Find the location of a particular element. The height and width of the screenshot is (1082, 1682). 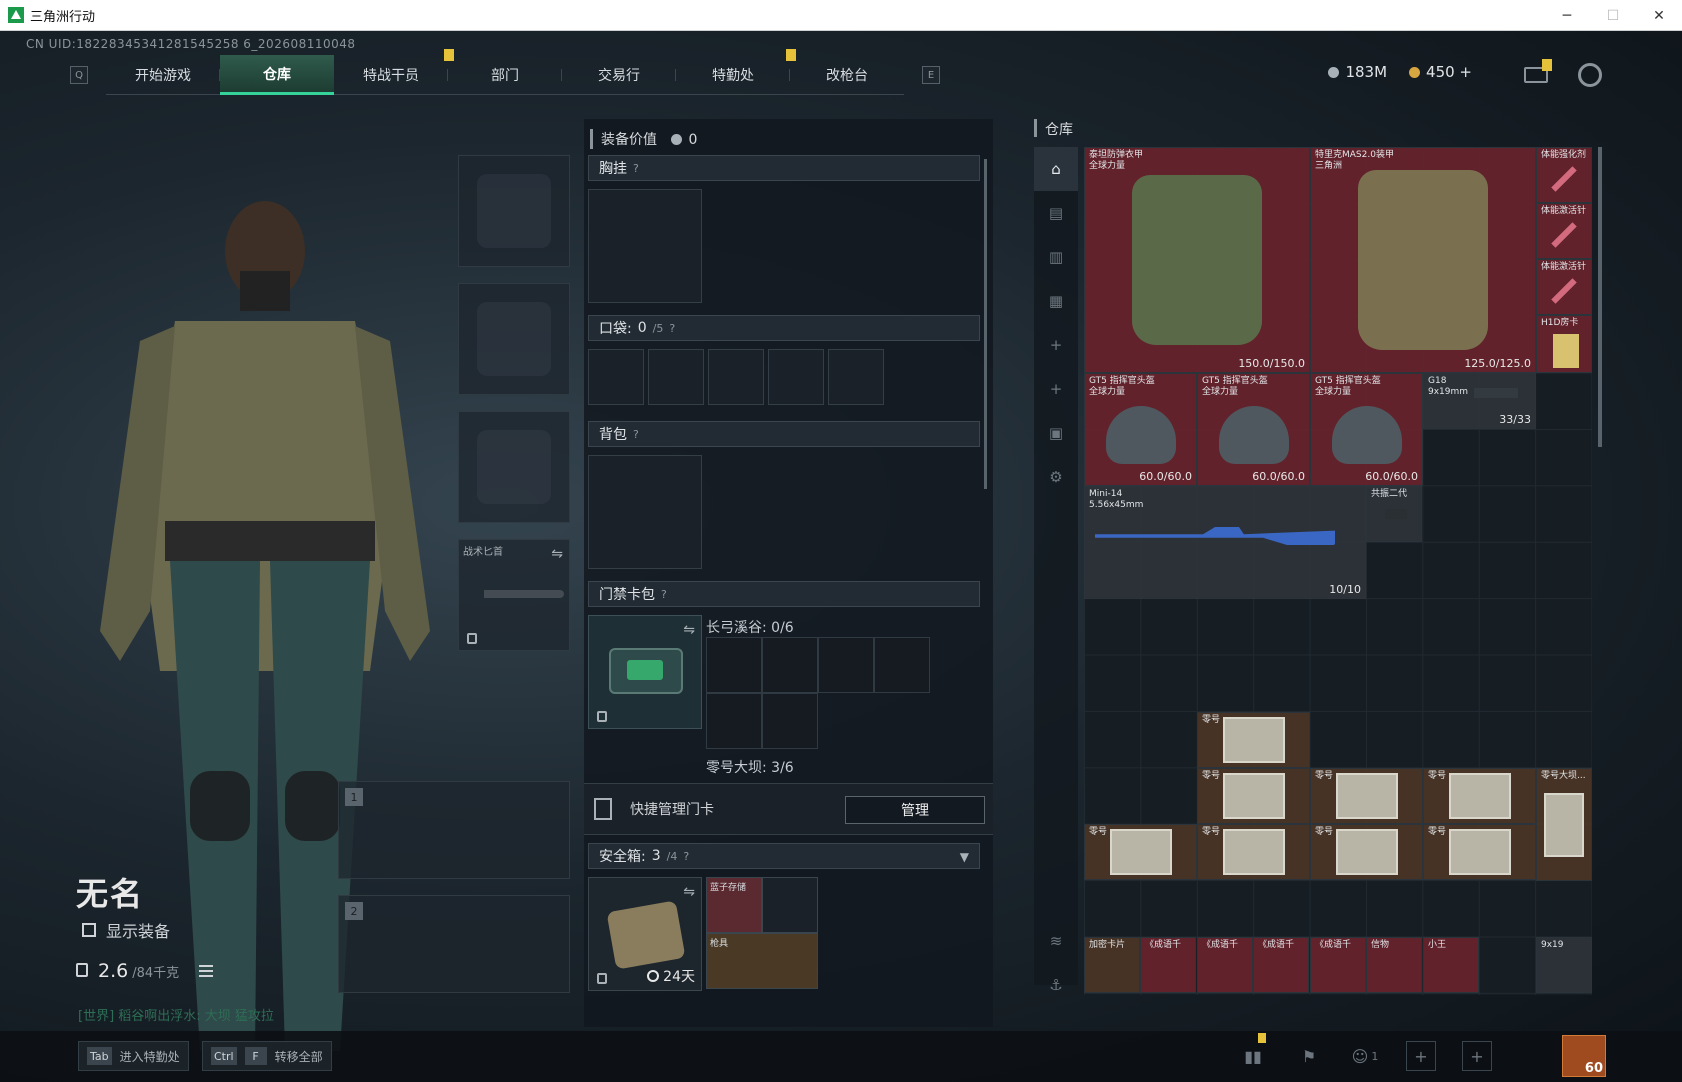

room-card-item: H1D房卡 is located at coordinates (1564, 344).